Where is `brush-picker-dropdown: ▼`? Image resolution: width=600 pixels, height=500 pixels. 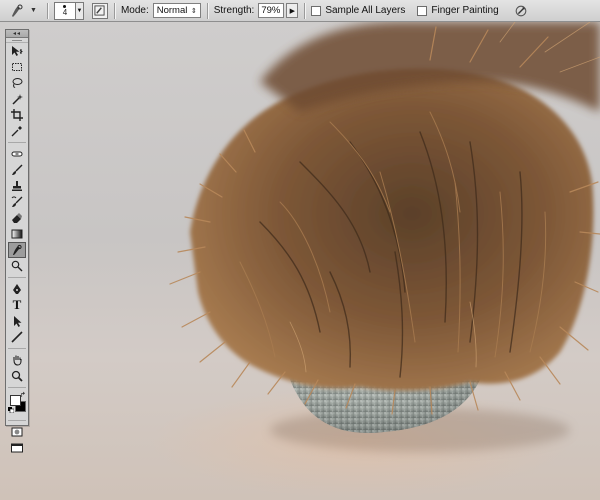
brush-picker-dropdown: ▼ is located at coordinates (79, 10).